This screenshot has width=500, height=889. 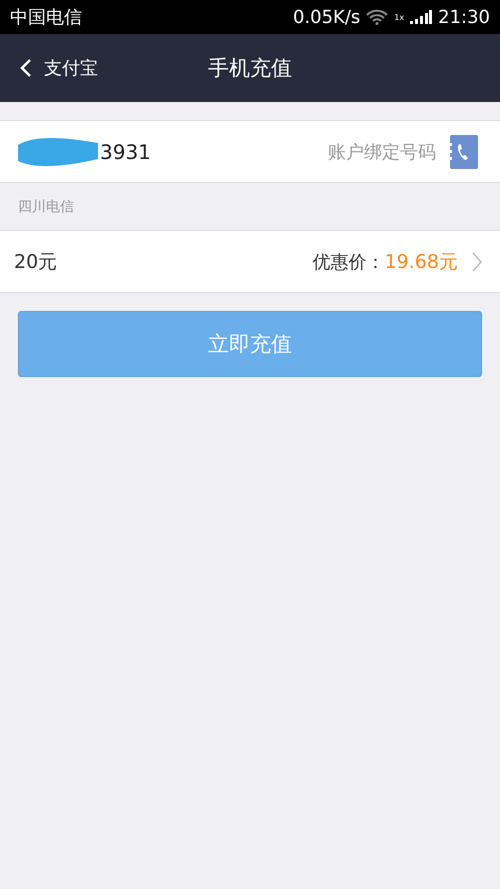 What do you see at coordinates (46, 207) in the screenshot?
I see `operator-label: 四川电信` at bounding box center [46, 207].